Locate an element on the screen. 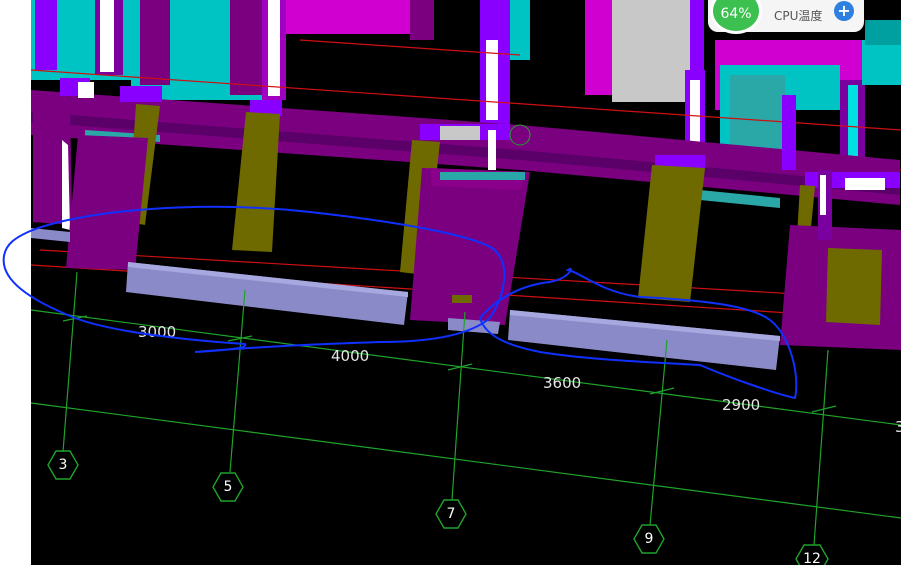  axis-label-5: 5 is located at coordinates (228, 487).